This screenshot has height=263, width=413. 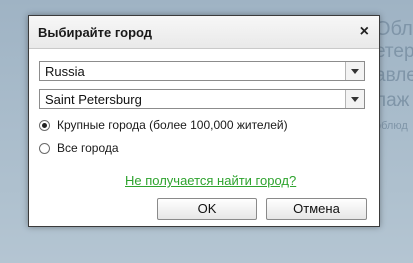 What do you see at coordinates (207, 209) in the screenshot?
I see `ok-button: OK` at bounding box center [207, 209].